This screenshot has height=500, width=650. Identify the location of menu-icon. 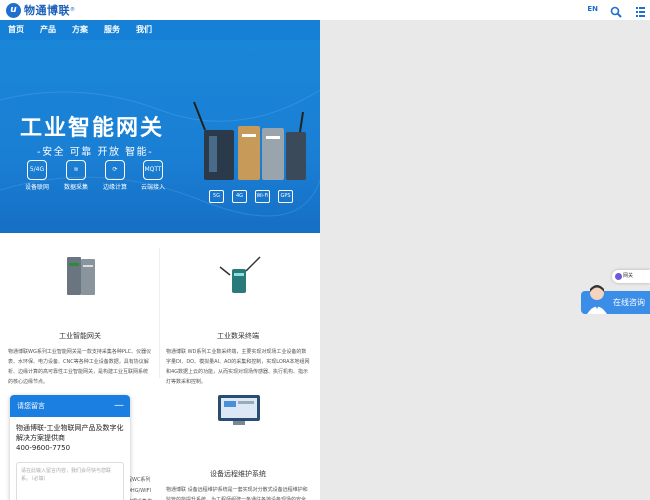
(640, 10).